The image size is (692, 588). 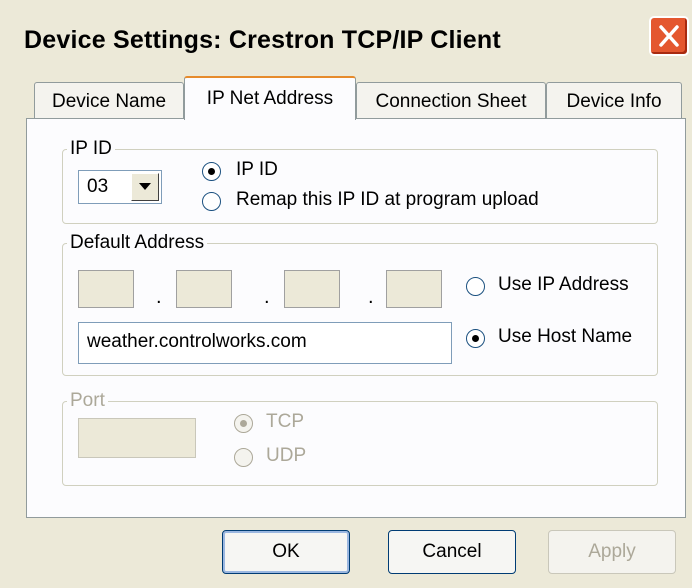 What do you see at coordinates (120, 187) in the screenshot?
I see `ip-id-dropdown: 03` at bounding box center [120, 187].